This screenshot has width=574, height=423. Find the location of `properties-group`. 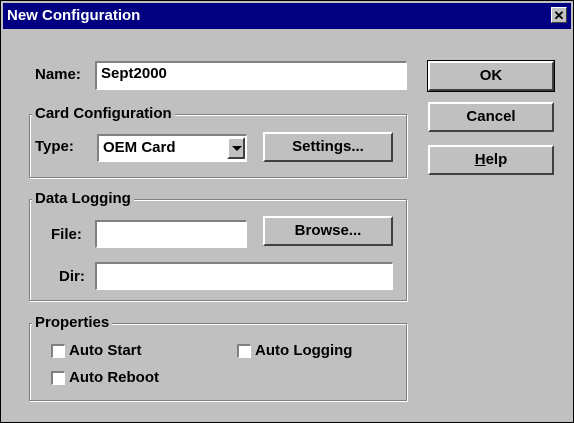

properties-group is located at coordinates (218, 362).